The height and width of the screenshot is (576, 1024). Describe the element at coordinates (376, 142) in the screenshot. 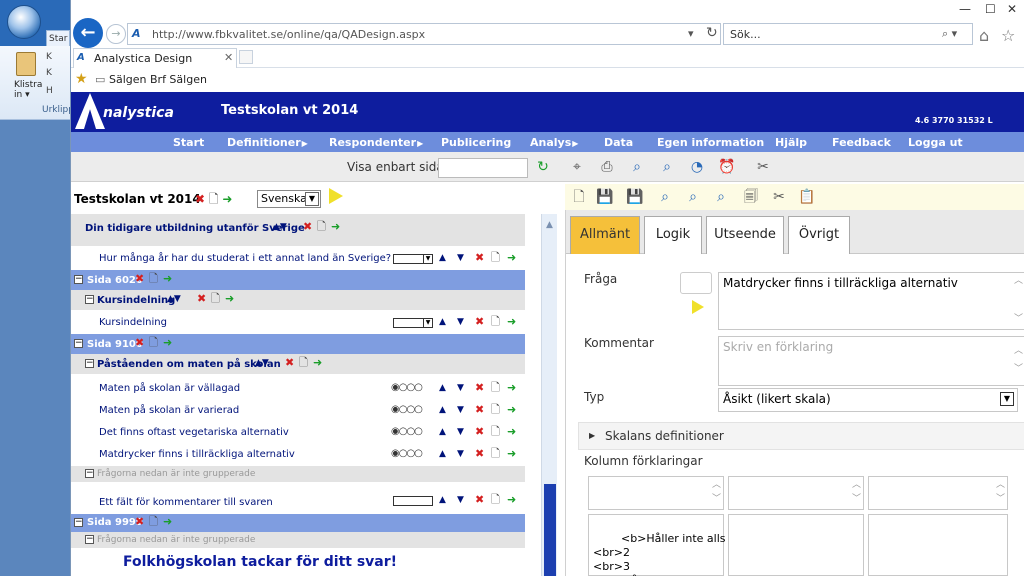

I see `nav-respondenter: Respondenter▶` at that location.